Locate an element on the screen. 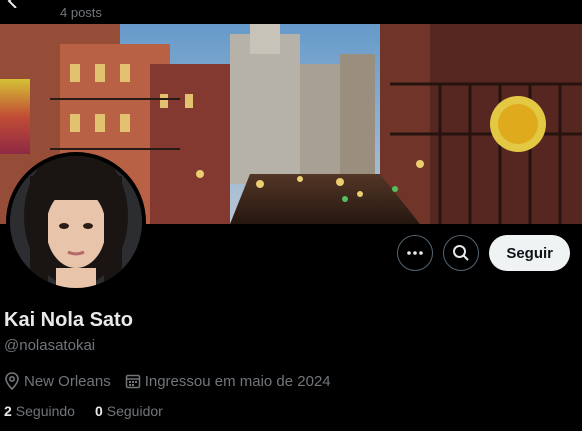 The width and height of the screenshot is (582, 431). following-link: 2 Seguindo is located at coordinates (39, 411).